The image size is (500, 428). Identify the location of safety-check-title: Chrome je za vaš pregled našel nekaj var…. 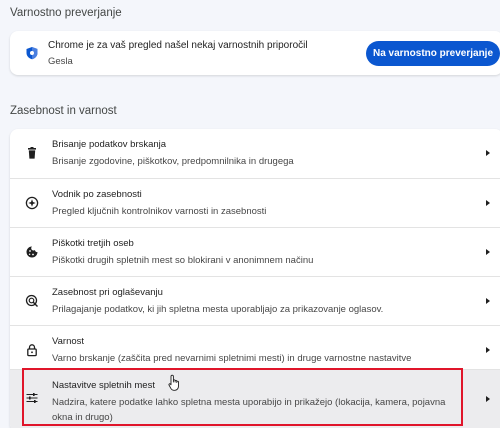
(178, 45).